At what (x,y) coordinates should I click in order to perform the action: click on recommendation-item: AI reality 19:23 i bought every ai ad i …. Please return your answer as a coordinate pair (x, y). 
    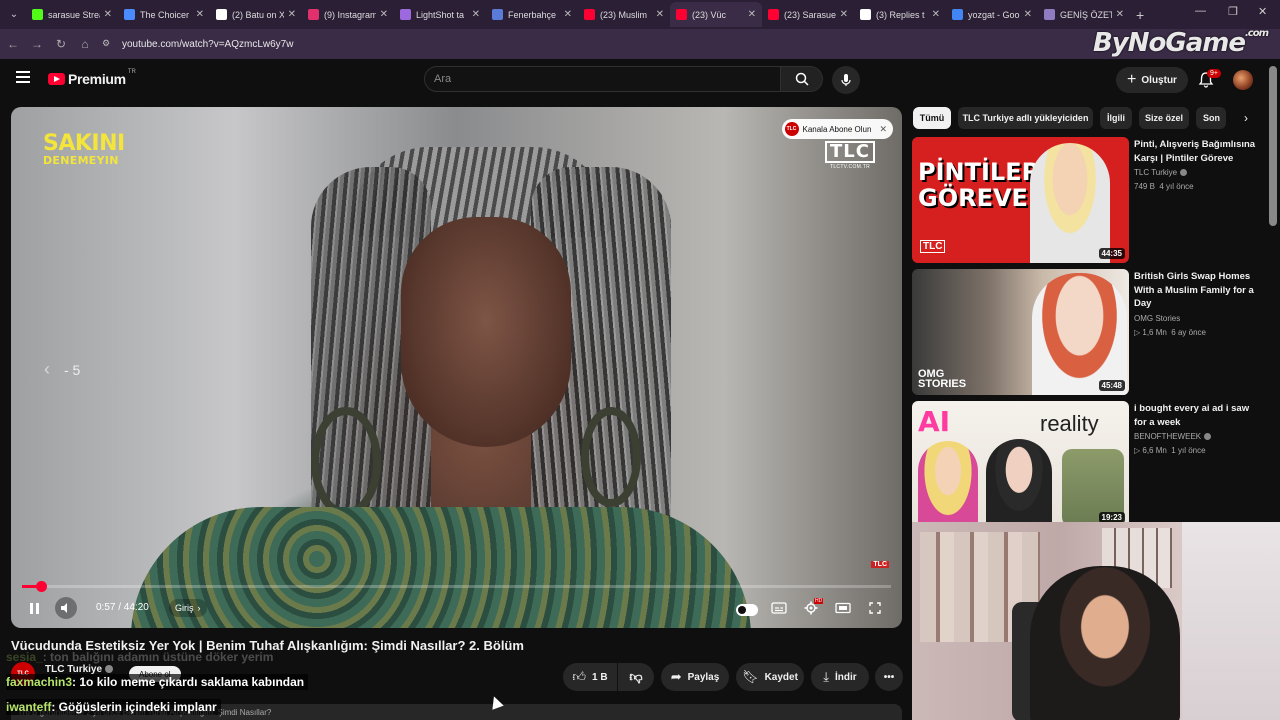
    Looking at the image, I should click on (1087, 465).